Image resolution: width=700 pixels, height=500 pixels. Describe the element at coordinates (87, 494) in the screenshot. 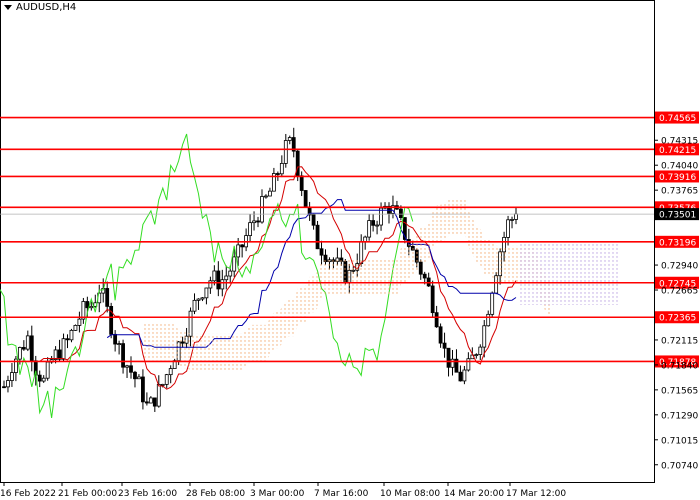

I see `x-tick-label: 21 Feb 00:00` at that location.